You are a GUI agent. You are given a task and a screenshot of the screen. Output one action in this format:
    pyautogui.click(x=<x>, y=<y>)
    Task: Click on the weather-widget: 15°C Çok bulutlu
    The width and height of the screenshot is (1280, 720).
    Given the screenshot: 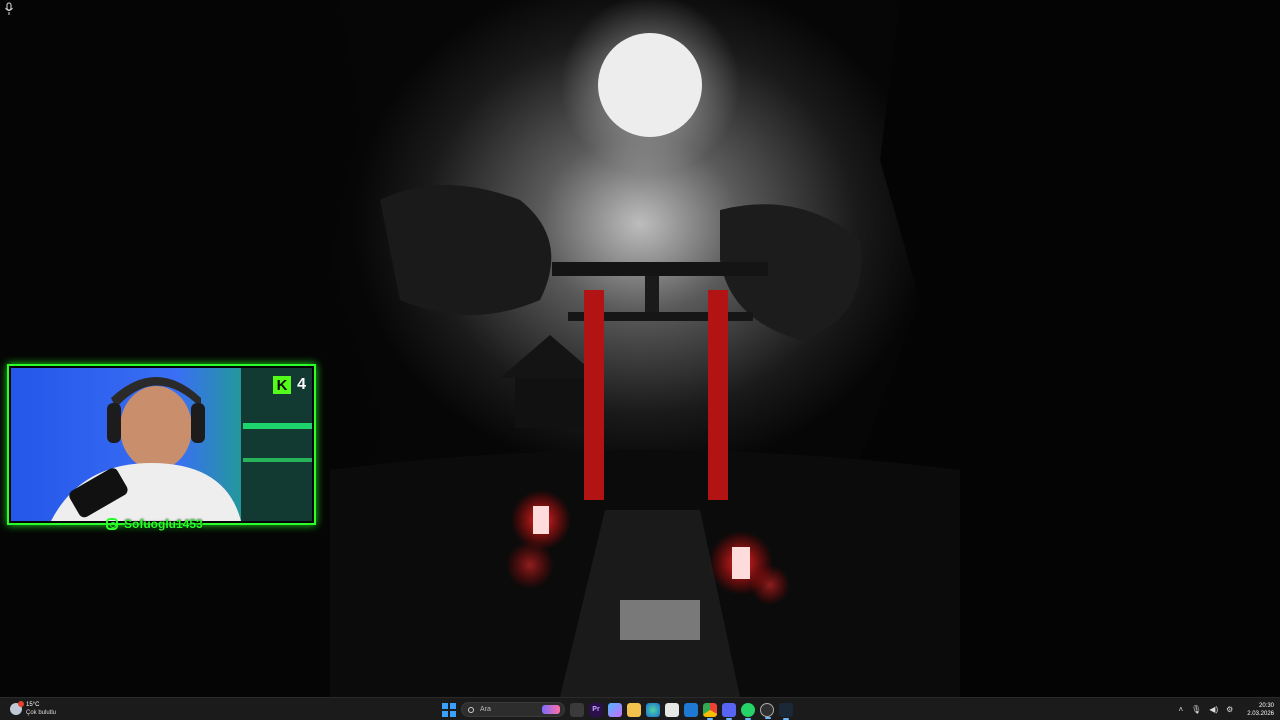 What is the action you would take?
    pyautogui.click(x=33, y=709)
    